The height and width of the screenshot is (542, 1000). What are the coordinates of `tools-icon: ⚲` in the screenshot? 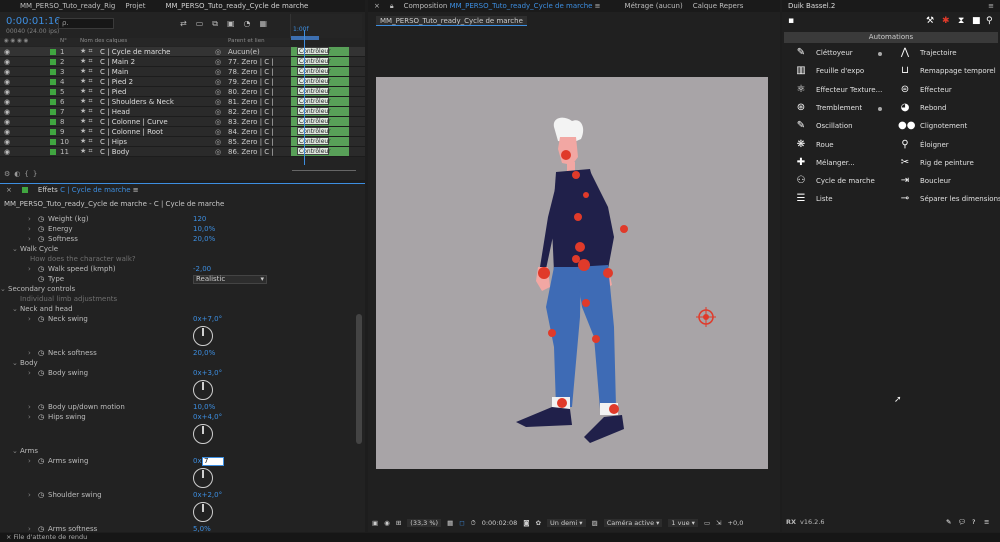 It's located at (989, 21).